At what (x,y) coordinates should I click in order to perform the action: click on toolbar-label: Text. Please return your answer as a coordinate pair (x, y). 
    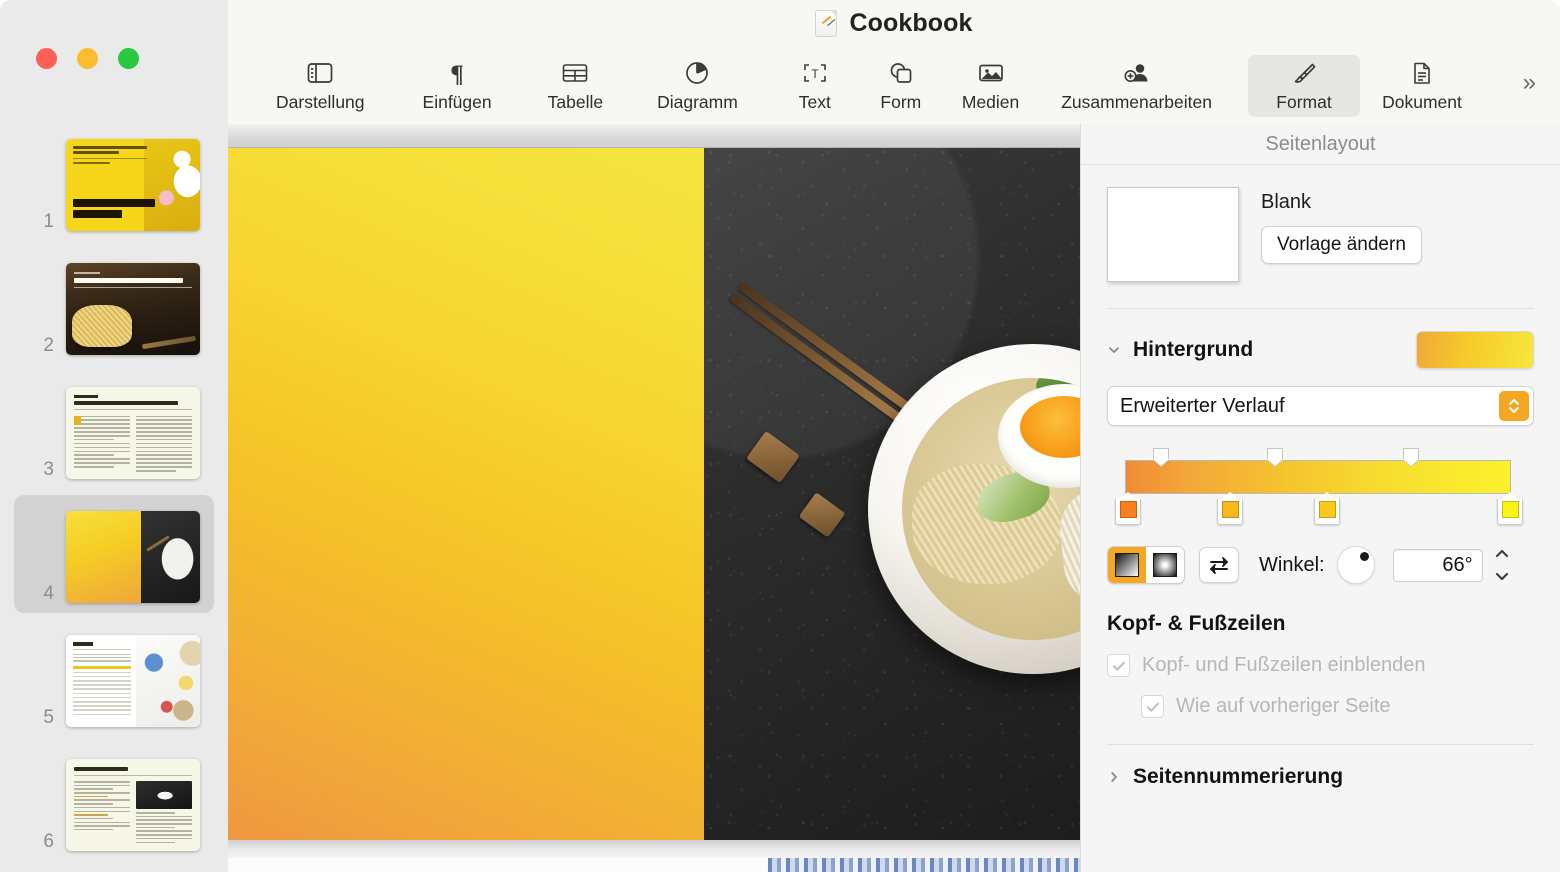
    Looking at the image, I should click on (814, 101).